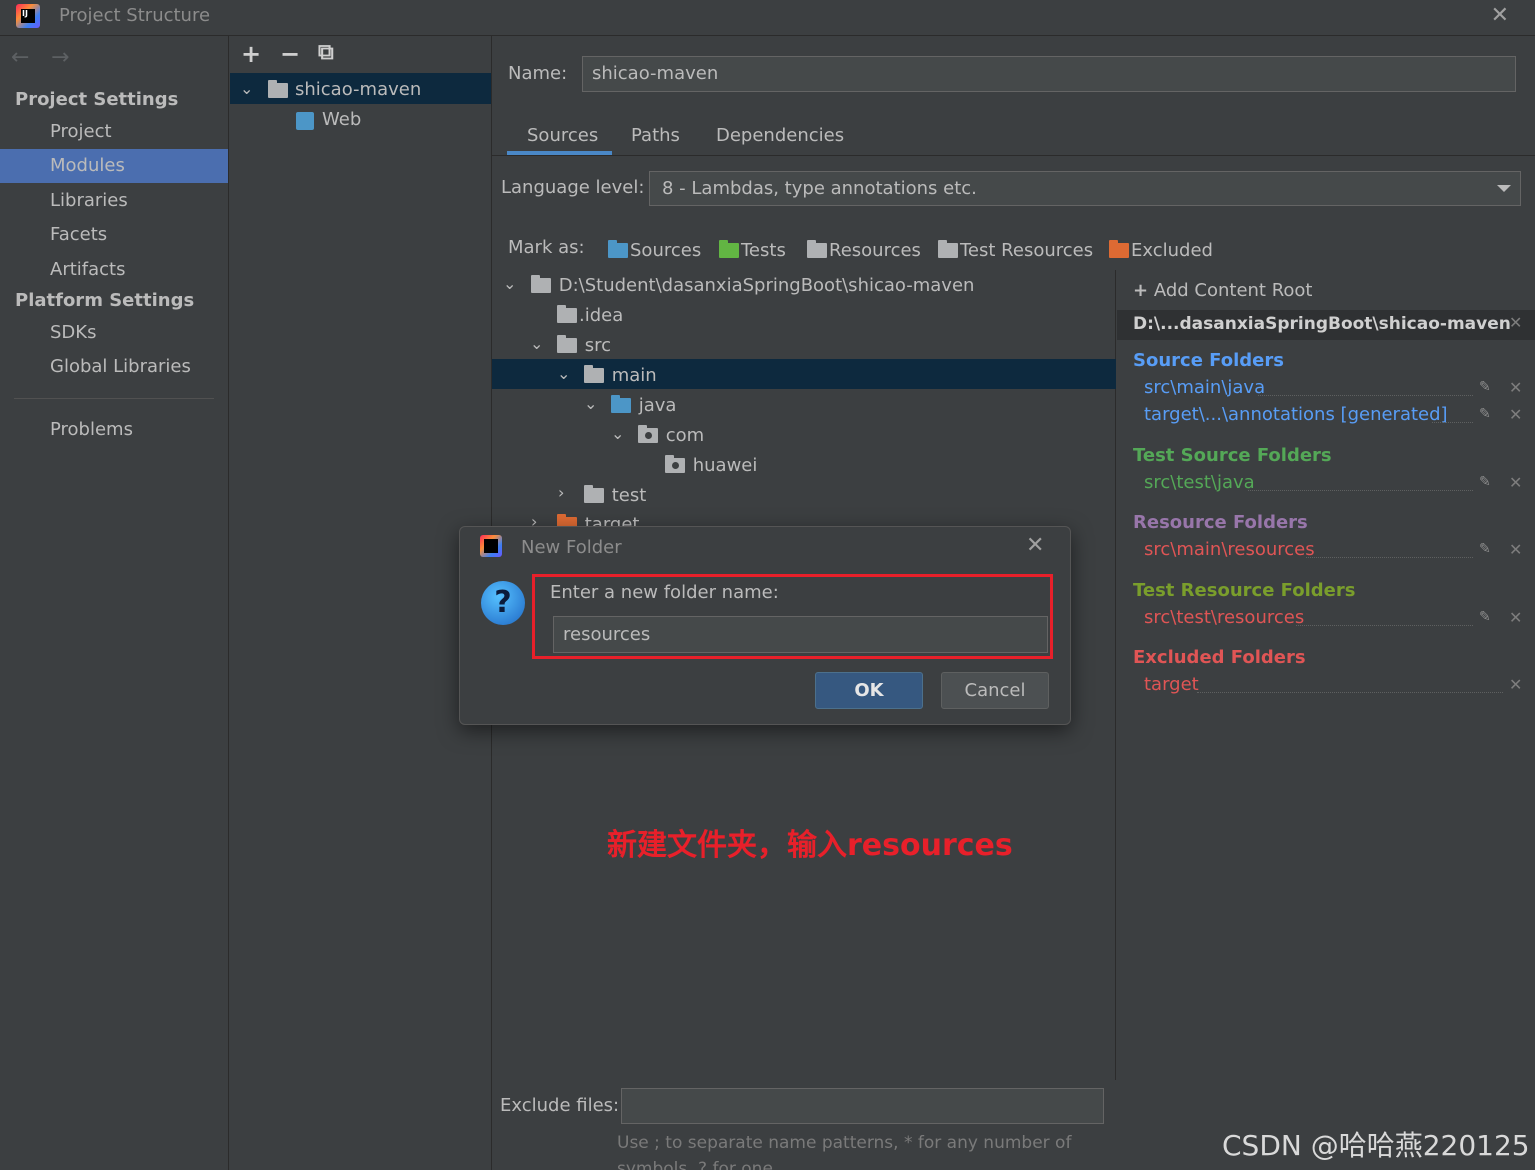 The height and width of the screenshot is (1170, 1535). What do you see at coordinates (279, 90) in the screenshot?
I see `module-folder-icon` at bounding box center [279, 90].